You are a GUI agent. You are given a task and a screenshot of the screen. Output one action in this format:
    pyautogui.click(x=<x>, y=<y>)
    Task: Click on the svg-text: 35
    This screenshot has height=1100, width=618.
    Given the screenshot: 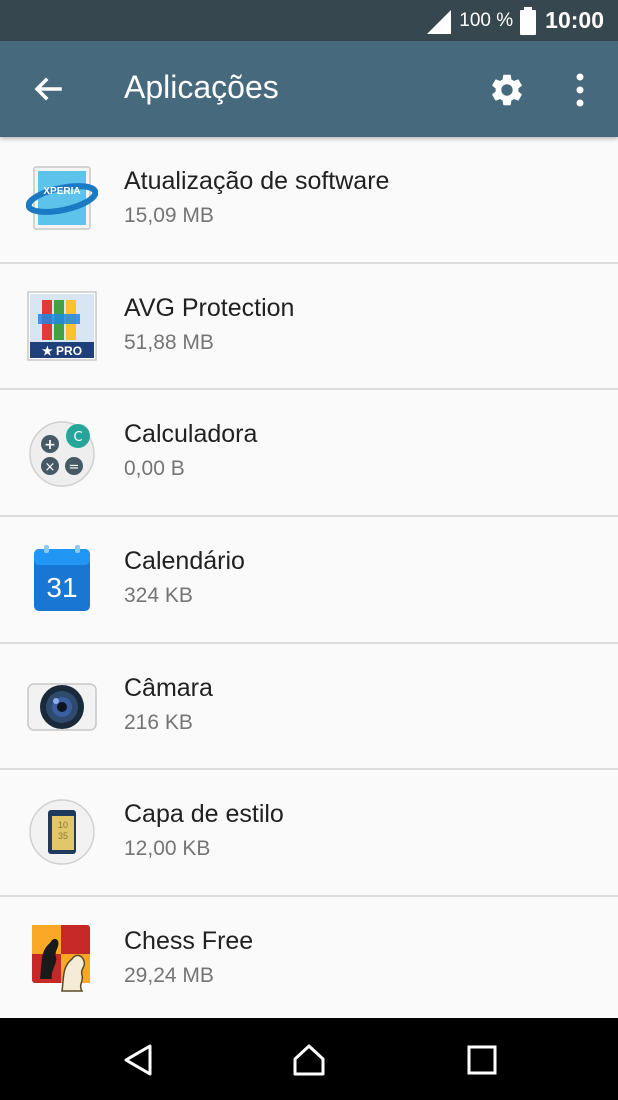 What is the action you would take?
    pyautogui.click(x=63, y=836)
    